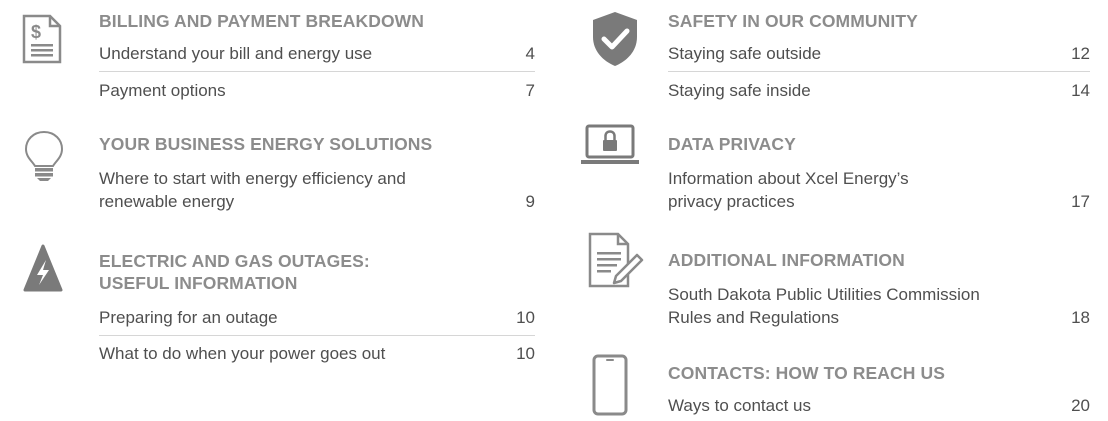  Describe the element at coordinates (732, 144) in the screenshot. I see `section-heading: DATA PRIVACY` at that location.